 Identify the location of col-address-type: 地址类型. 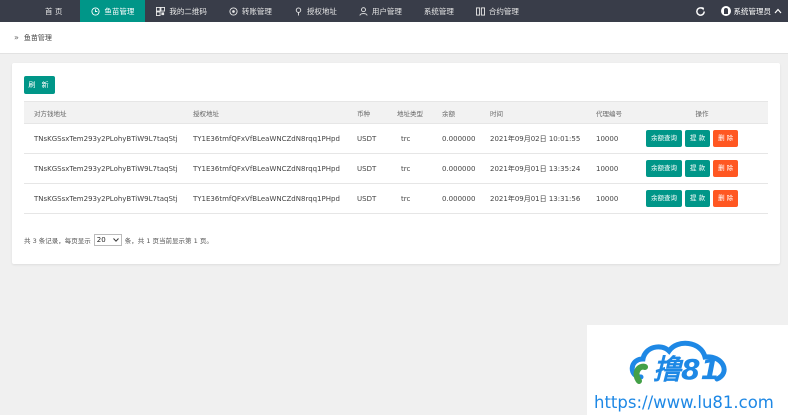
(409, 112).